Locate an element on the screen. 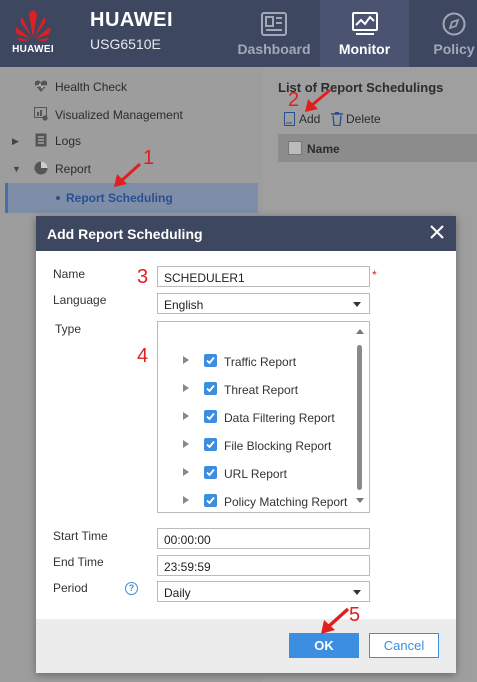  nav-monitor: Monitor is located at coordinates (364, 33).